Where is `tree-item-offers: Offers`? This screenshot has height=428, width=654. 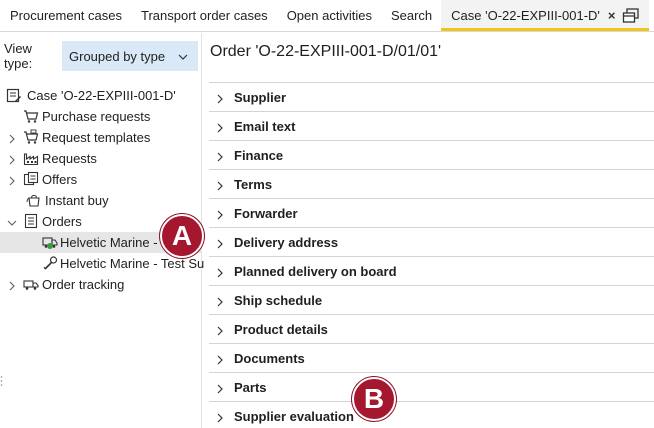
tree-item-offers: Offers is located at coordinates (101, 179).